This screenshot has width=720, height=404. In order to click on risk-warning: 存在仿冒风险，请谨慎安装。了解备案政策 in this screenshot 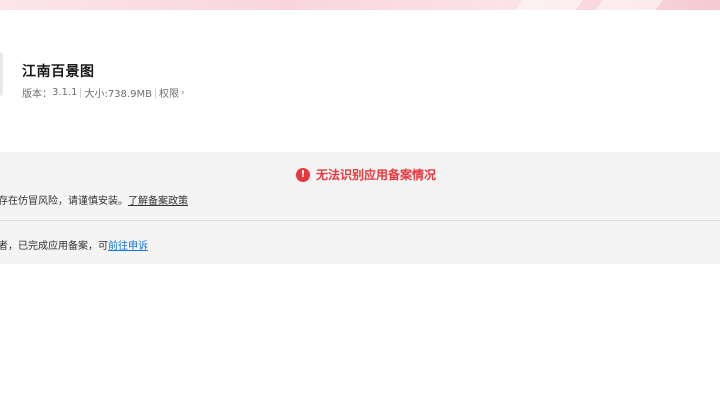, I will do `click(94, 199)`.